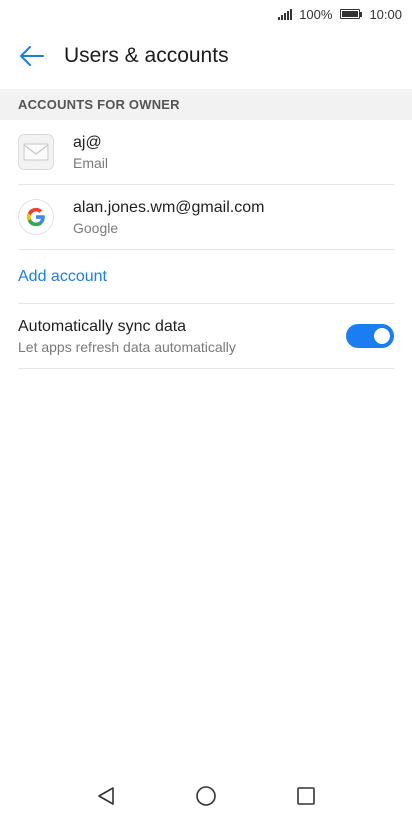 This screenshot has width=412, height=824. What do you see at coordinates (146, 55) in the screenshot?
I see `page-title: Users & accounts` at bounding box center [146, 55].